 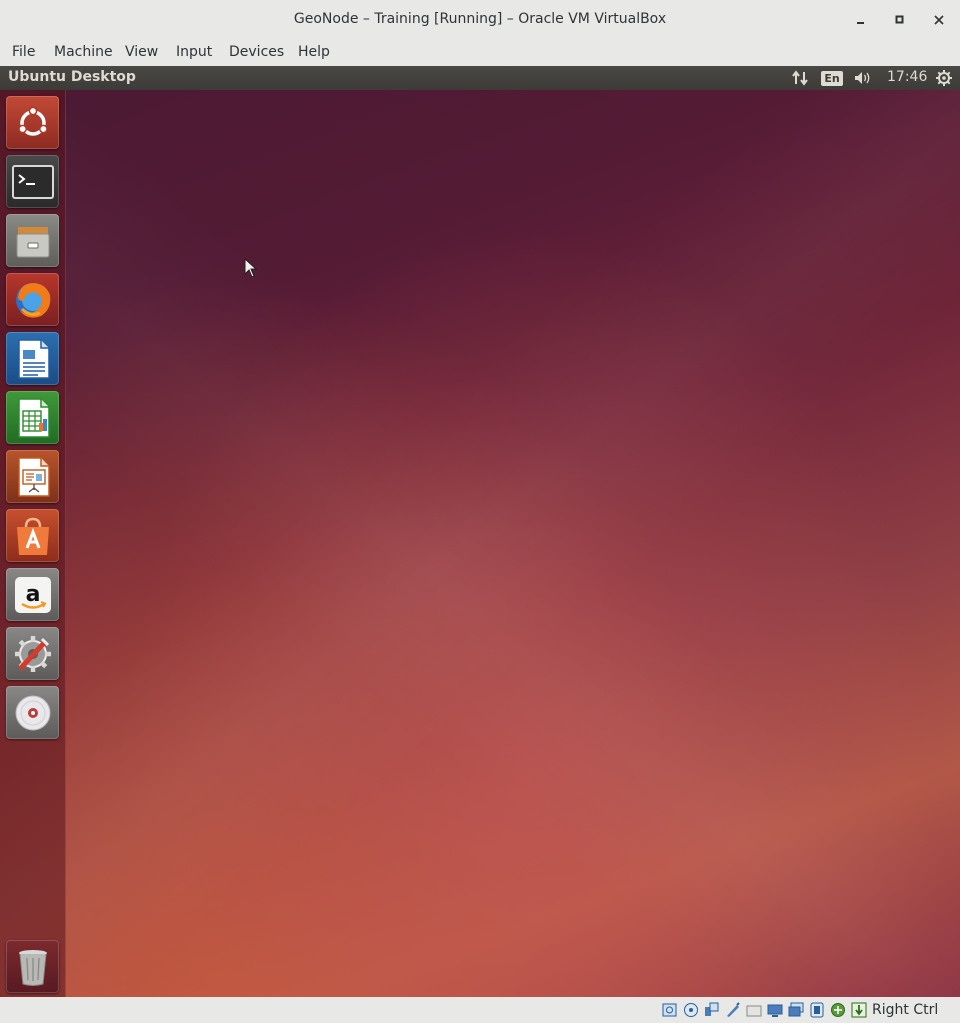 I want to click on top-panel: Ubuntu Desktop En 17:46, so click(x=480, y=78).